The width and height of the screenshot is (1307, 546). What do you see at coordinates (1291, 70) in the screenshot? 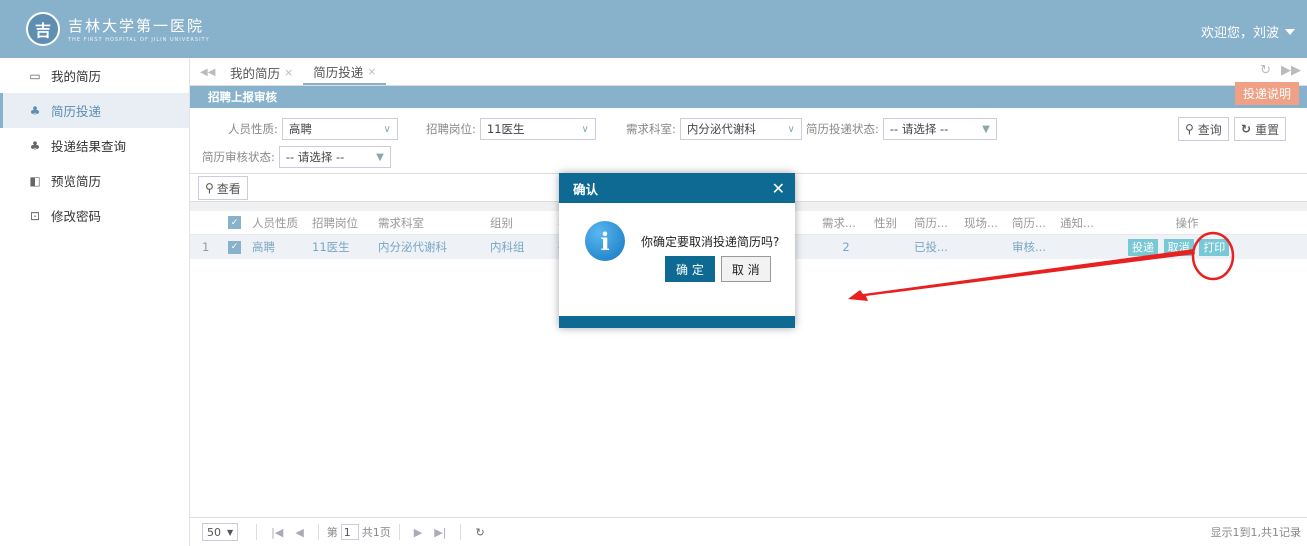
I see `scroll-right-icon: ▶▶` at bounding box center [1291, 70].